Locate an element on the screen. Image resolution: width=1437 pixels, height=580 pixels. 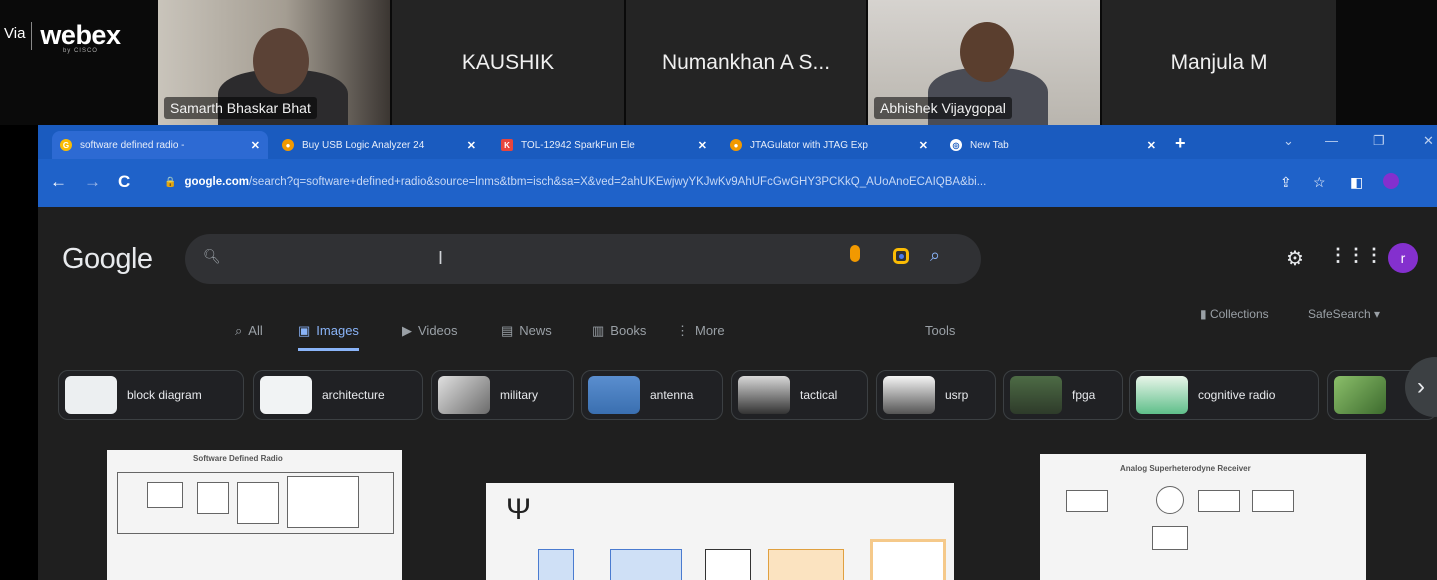
participant-tile-5: Manjula M is located at coordinates (1219, 62).